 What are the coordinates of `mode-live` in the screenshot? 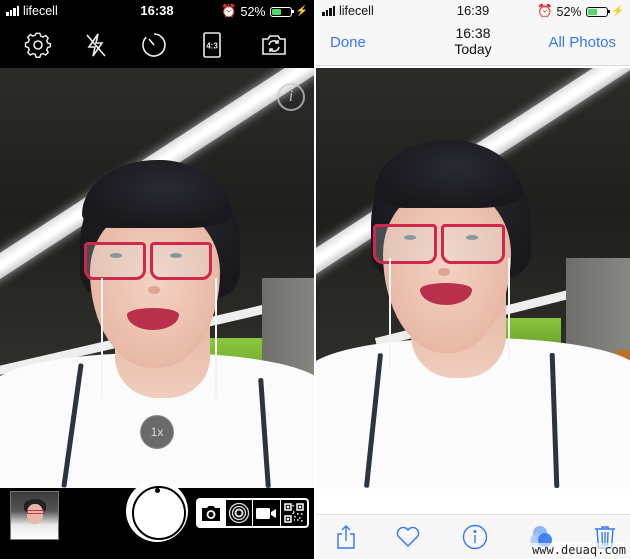 It's located at (239, 513).